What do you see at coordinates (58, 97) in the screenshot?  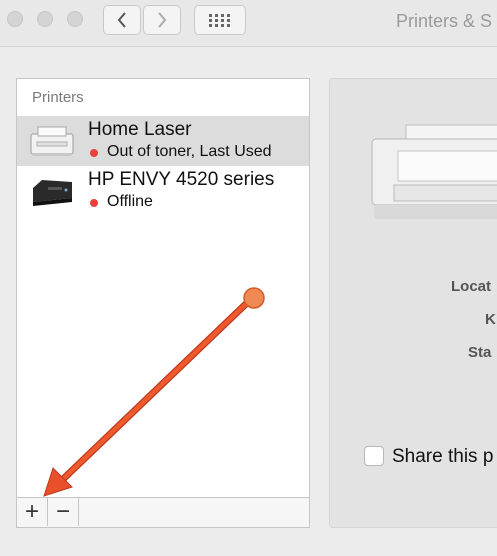 I see `printers-list-header: Printers` at bounding box center [58, 97].